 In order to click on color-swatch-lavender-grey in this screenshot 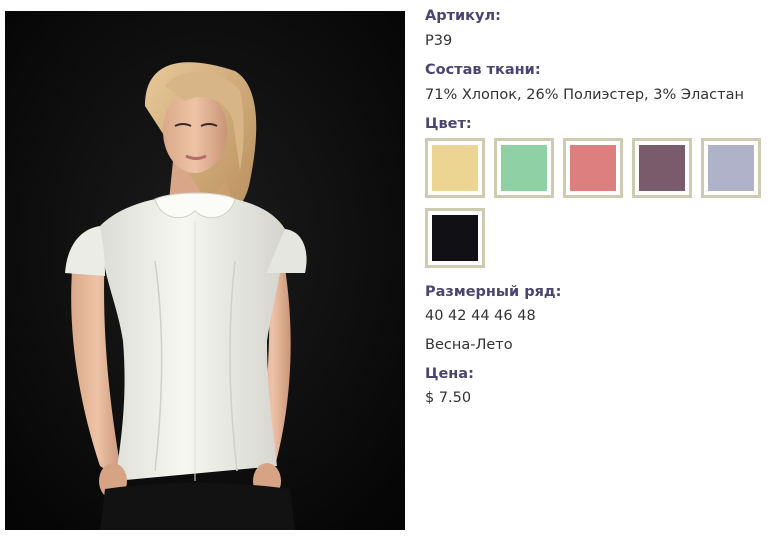, I will do `click(731, 168)`.